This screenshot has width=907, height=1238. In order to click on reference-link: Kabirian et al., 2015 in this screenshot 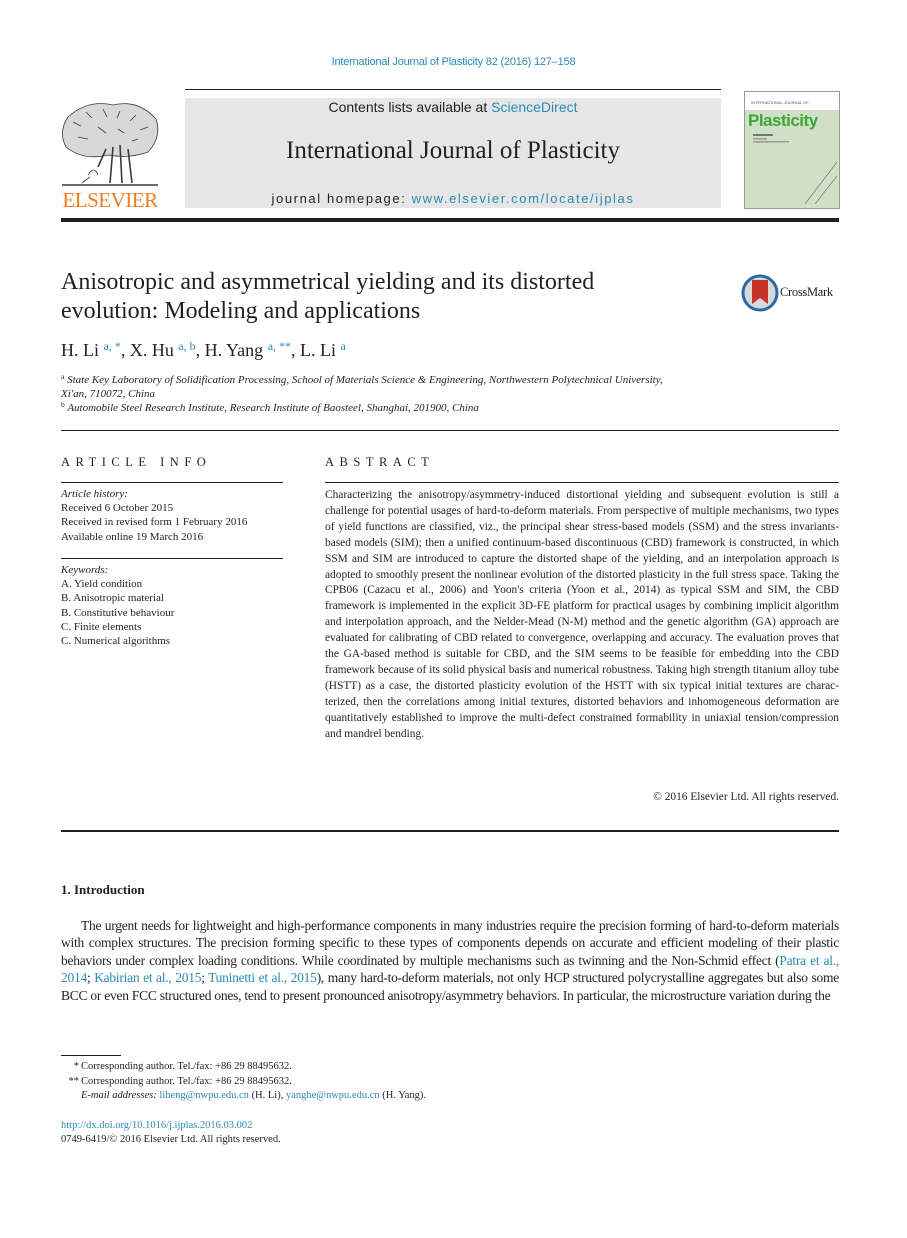, I will do `click(147, 977)`.